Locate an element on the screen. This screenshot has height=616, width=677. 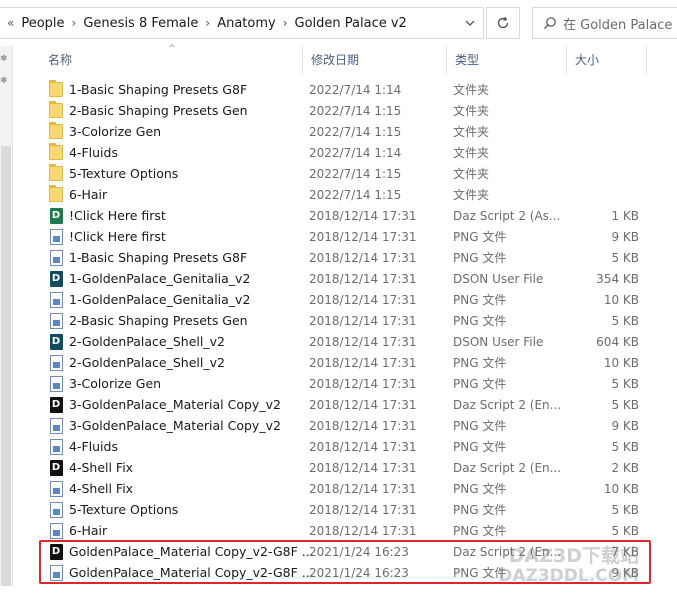
file-name-cell: D 1-GoldenPalace_Genitalia_v2 is located at coordinates (149, 278).